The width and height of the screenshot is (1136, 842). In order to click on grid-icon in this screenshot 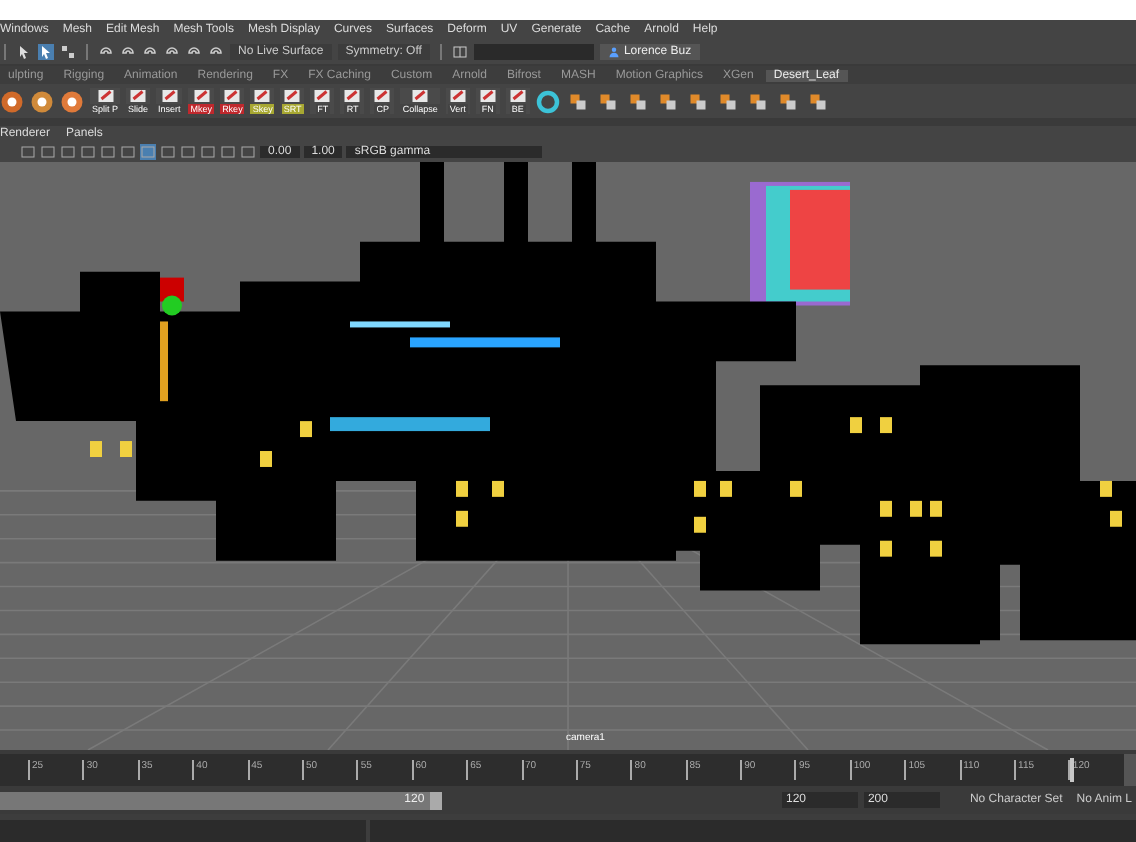, I will do `click(68, 52)`.